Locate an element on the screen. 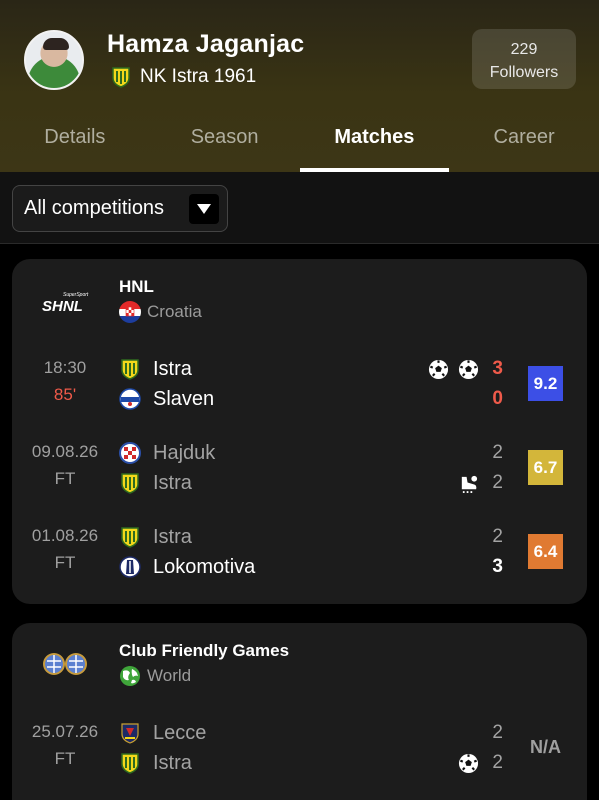 The height and width of the screenshot is (800, 599). tab-matches: Matches is located at coordinates (374, 144).